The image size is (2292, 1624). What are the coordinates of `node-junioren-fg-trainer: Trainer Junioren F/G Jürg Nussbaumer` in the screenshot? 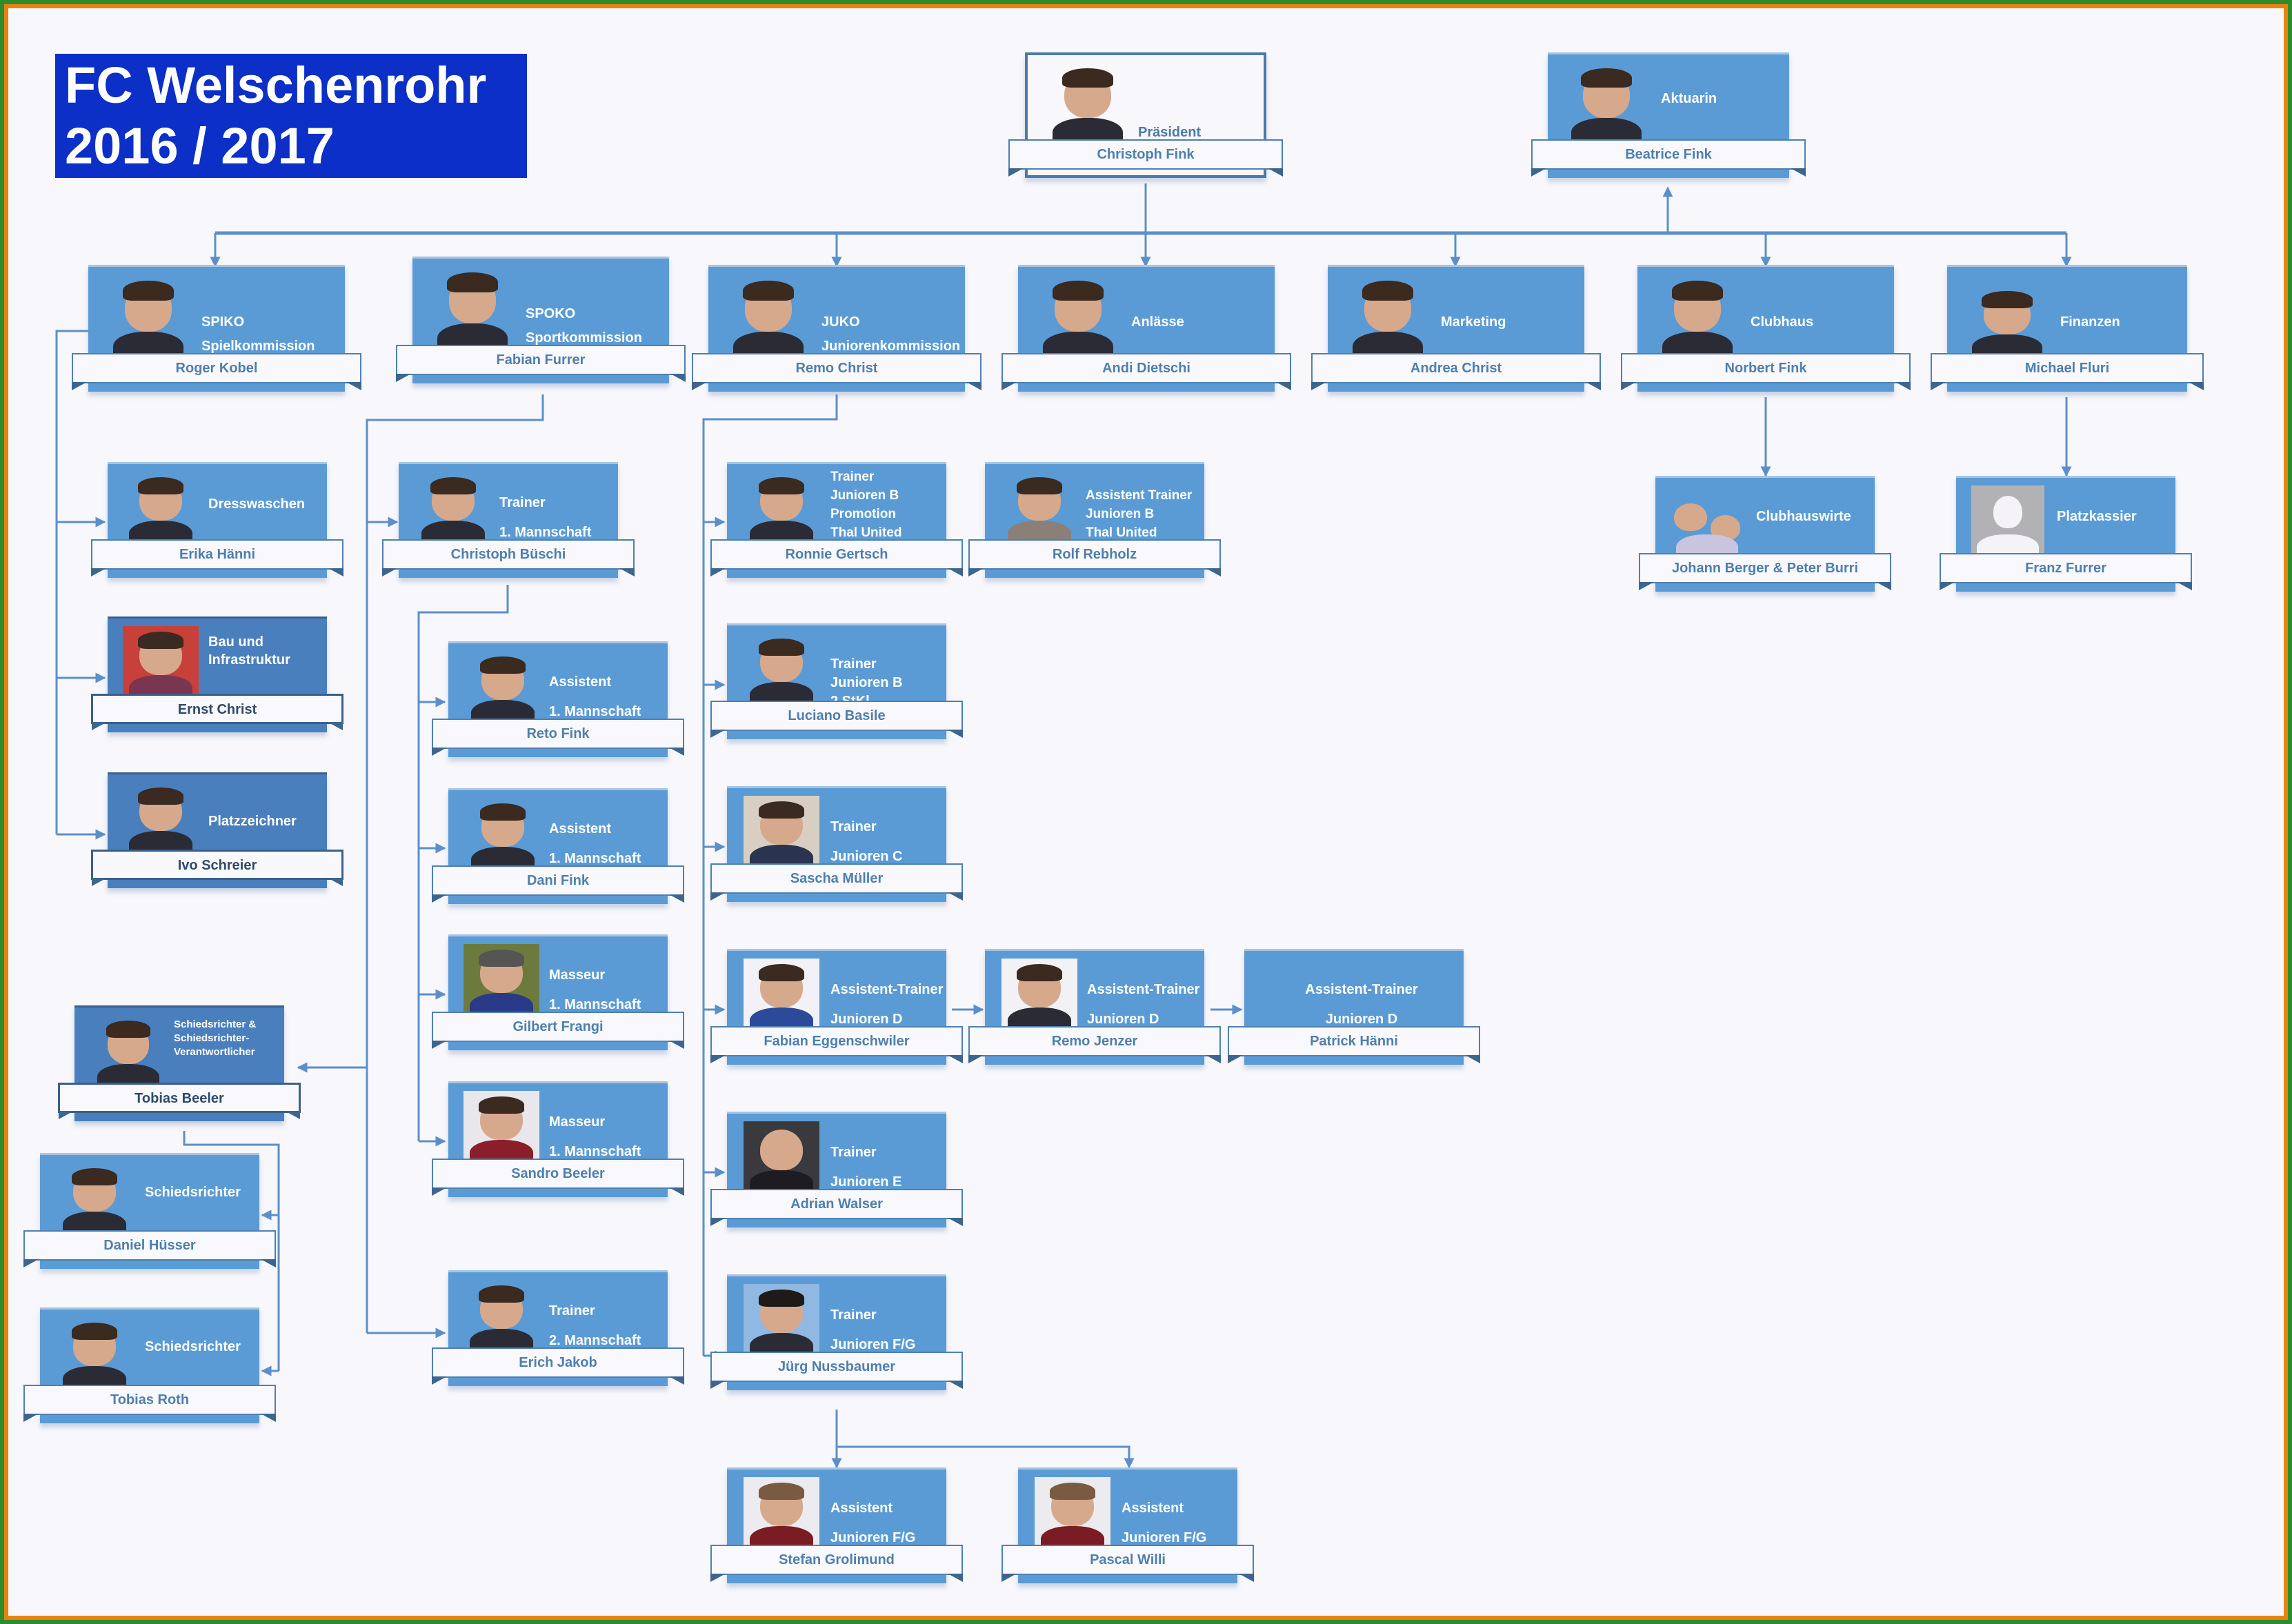 It's located at (836, 1335).